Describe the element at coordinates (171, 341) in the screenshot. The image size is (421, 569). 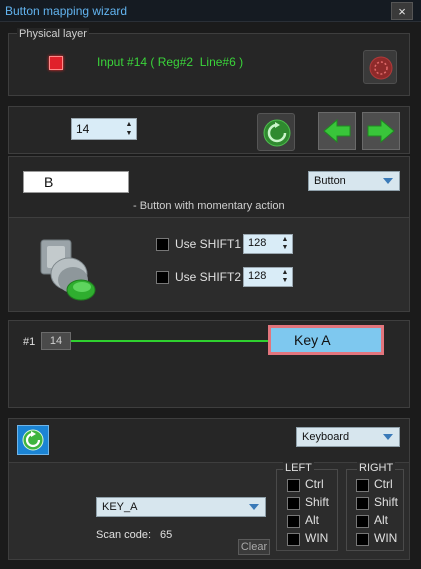
I see `mapping-link-line` at that location.